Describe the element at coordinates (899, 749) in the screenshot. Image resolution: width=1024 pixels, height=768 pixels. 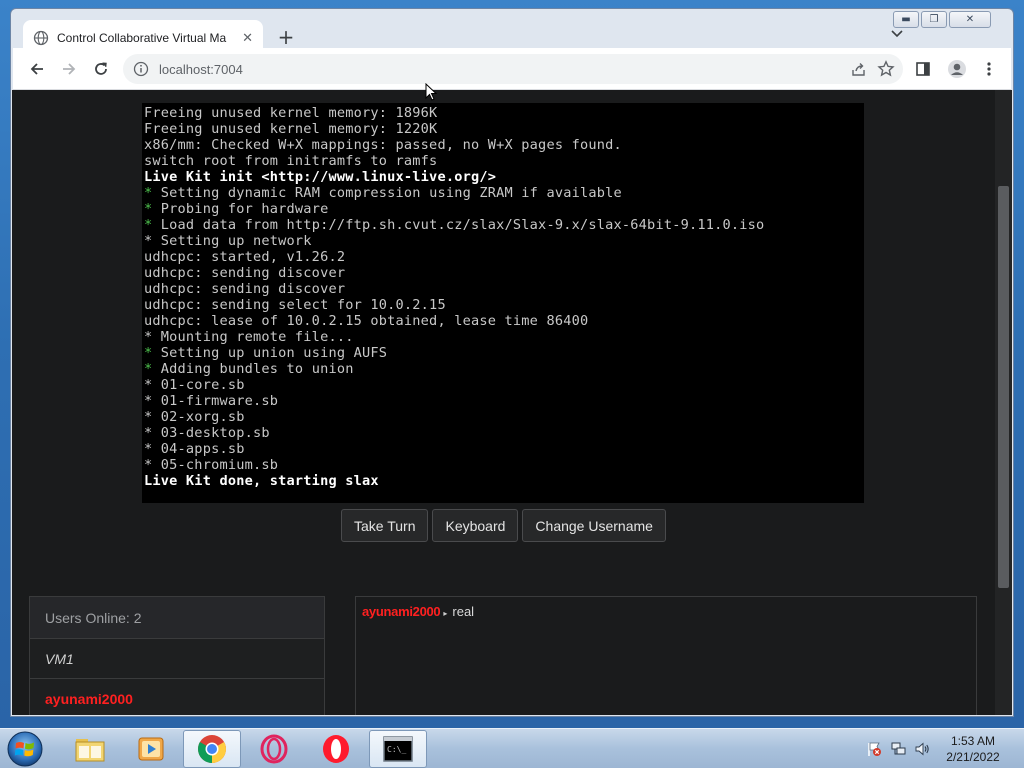
I see `network-icon` at that location.